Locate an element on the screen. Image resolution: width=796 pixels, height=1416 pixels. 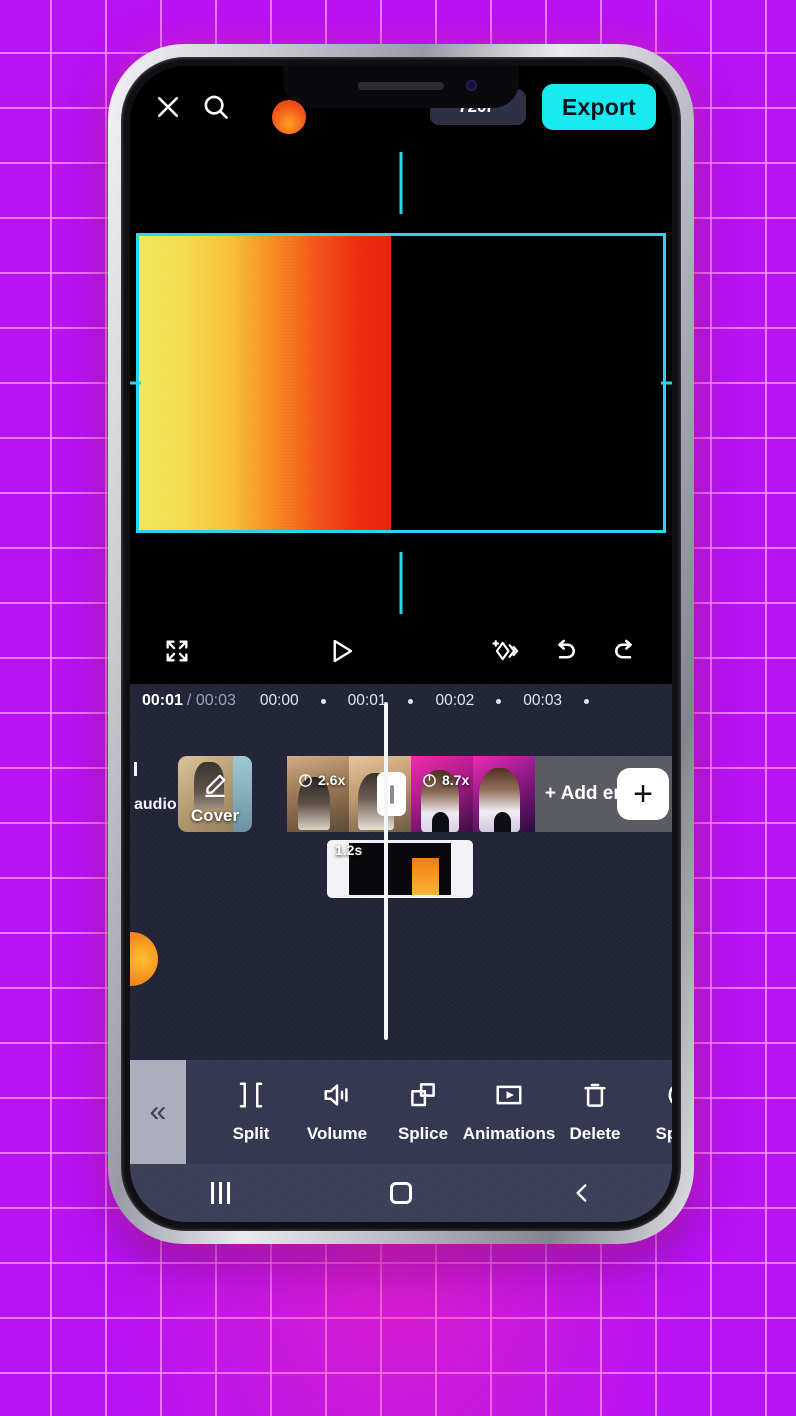
phone-notch is located at coordinates (401, 87).